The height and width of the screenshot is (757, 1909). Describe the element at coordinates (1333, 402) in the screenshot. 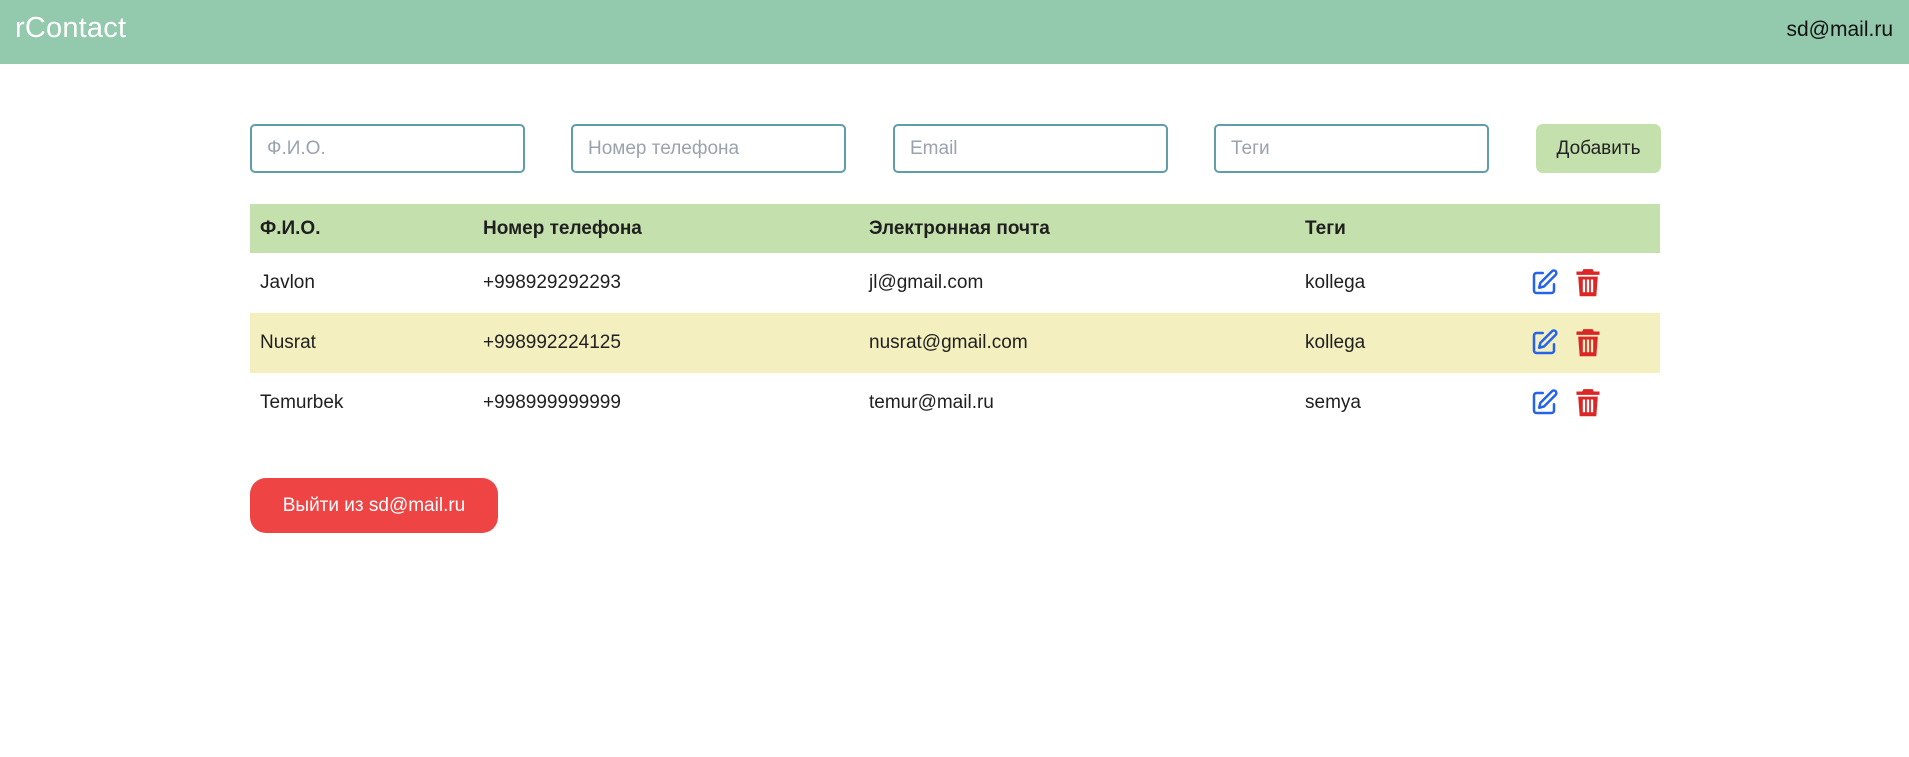

I see `contact-tags: semya` at that location.